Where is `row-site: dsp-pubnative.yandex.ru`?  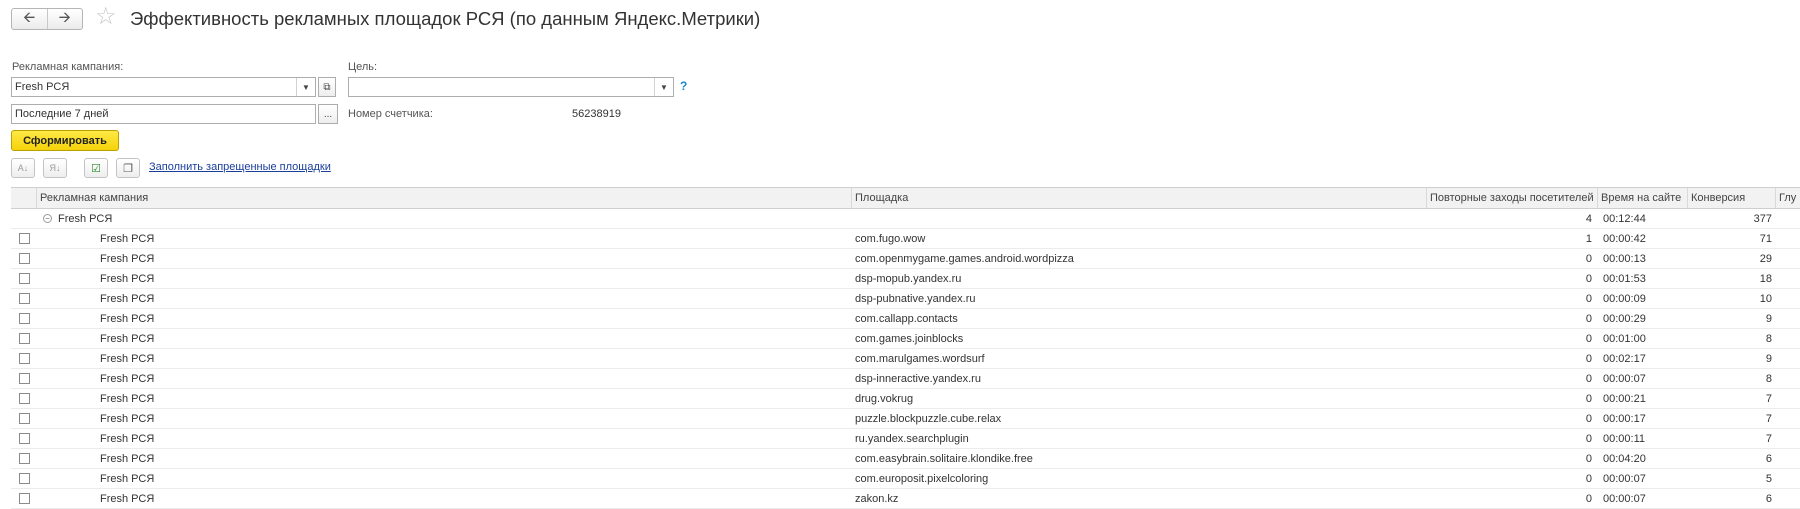 row-site: dsp-pubnative.yandex.ru is located at coordinates (915, 298).